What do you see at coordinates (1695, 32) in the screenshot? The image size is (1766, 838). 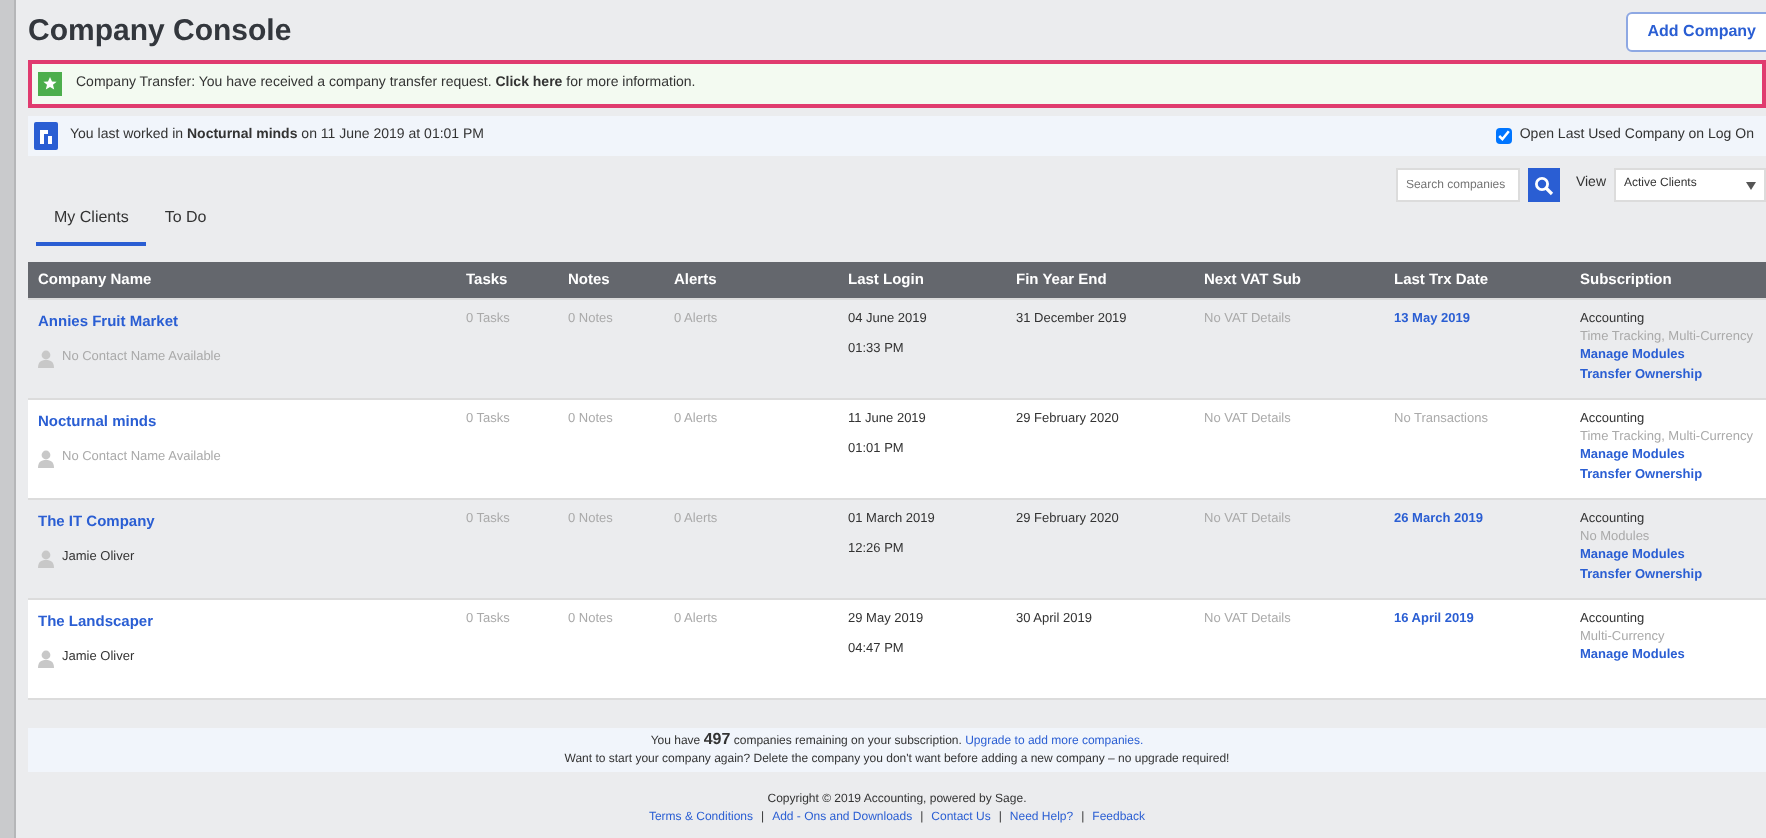 I see `add-company-button: Add Company` at bounding box center [1695, 32].